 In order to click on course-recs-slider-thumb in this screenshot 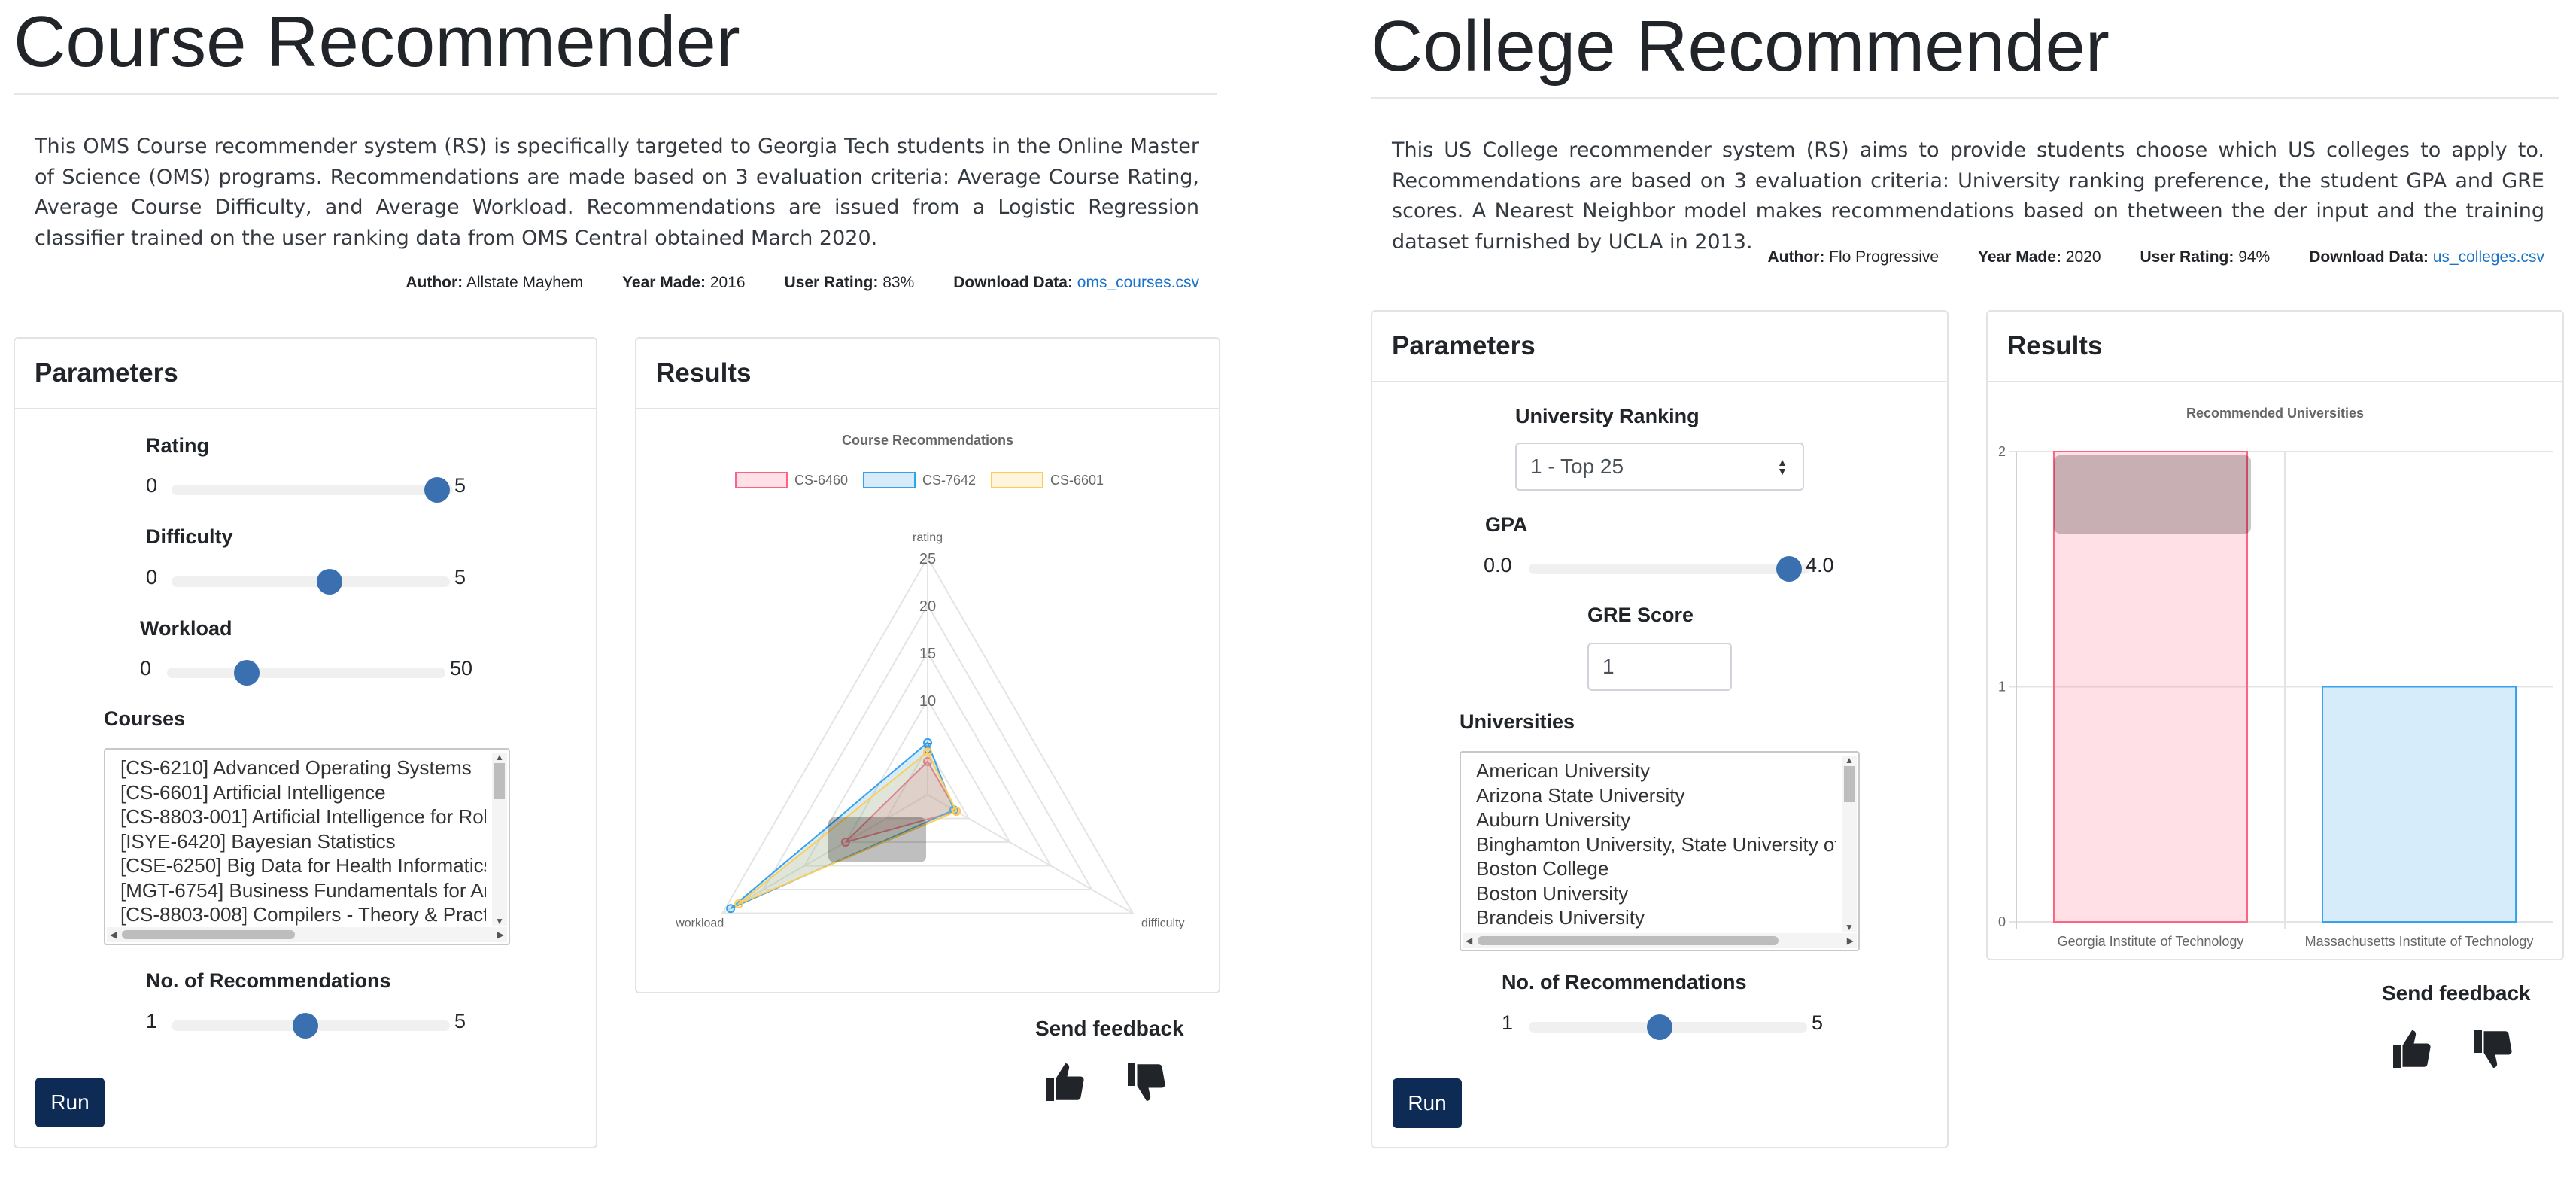, I will do `click(305, 1026)`.